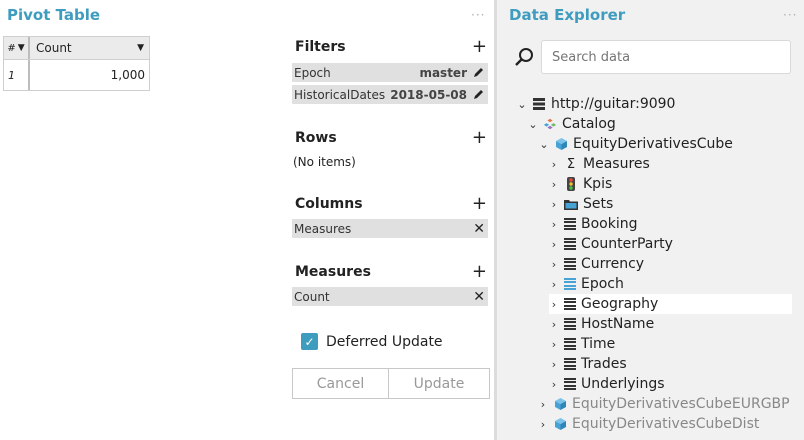 The width and height of the screenshot is (804, 440). I want to click on rows-empty-text: (No items), so click(324, 162).